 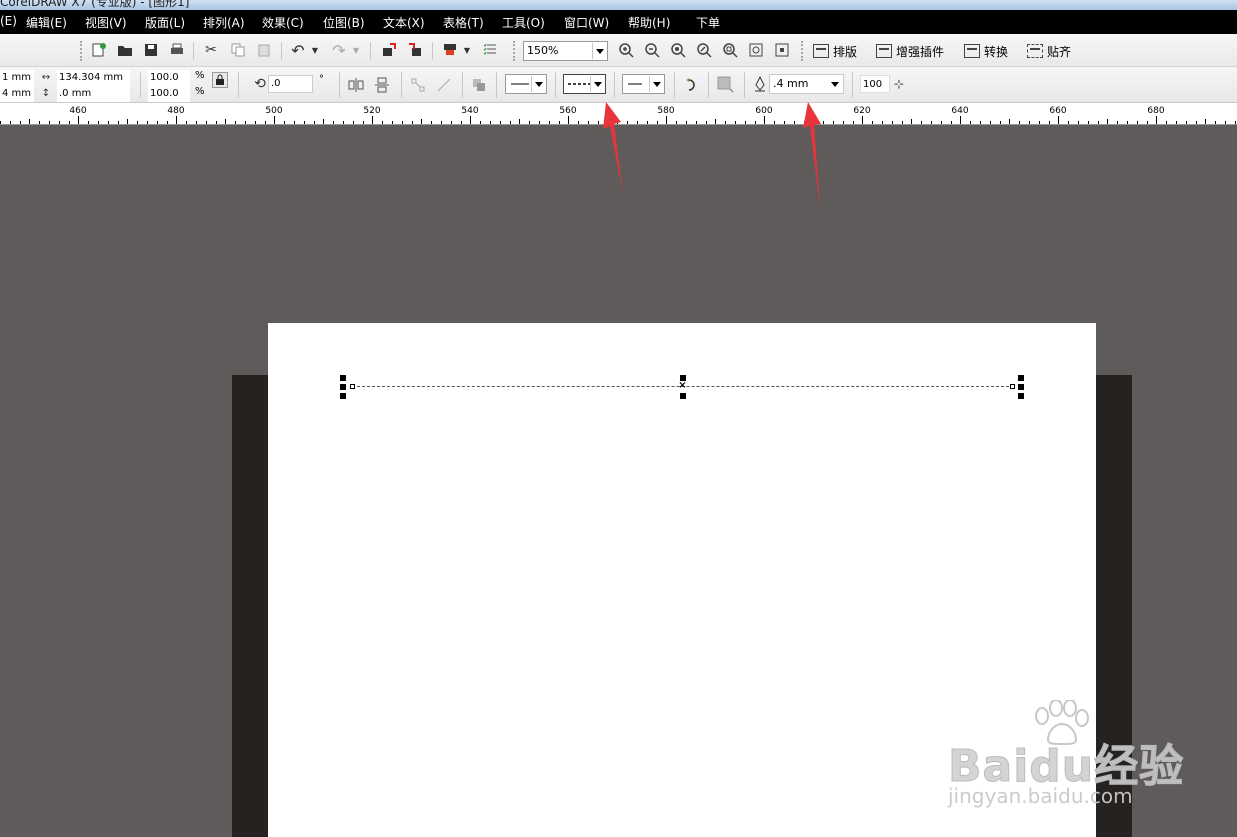 What do you see at coordinates (586, 22) in the screenshot?
I see `menu-window: 窗口(W)` at bounding box center [586, 22].